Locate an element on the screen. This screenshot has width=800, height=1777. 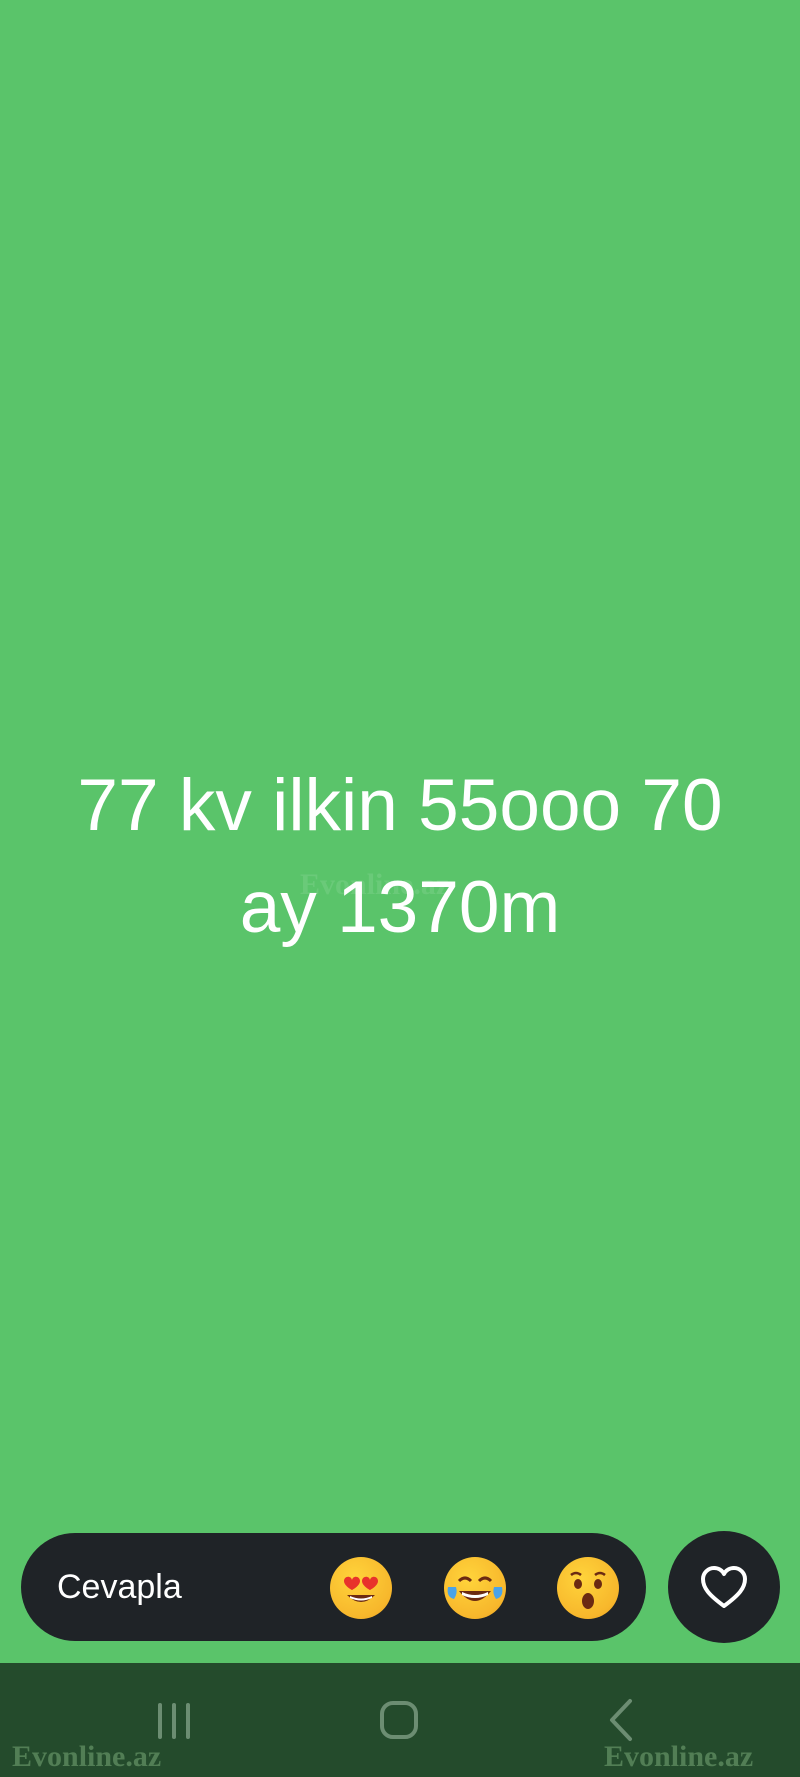
tears-of-joy-emoji-icon is located at coordinates (475, 1588).